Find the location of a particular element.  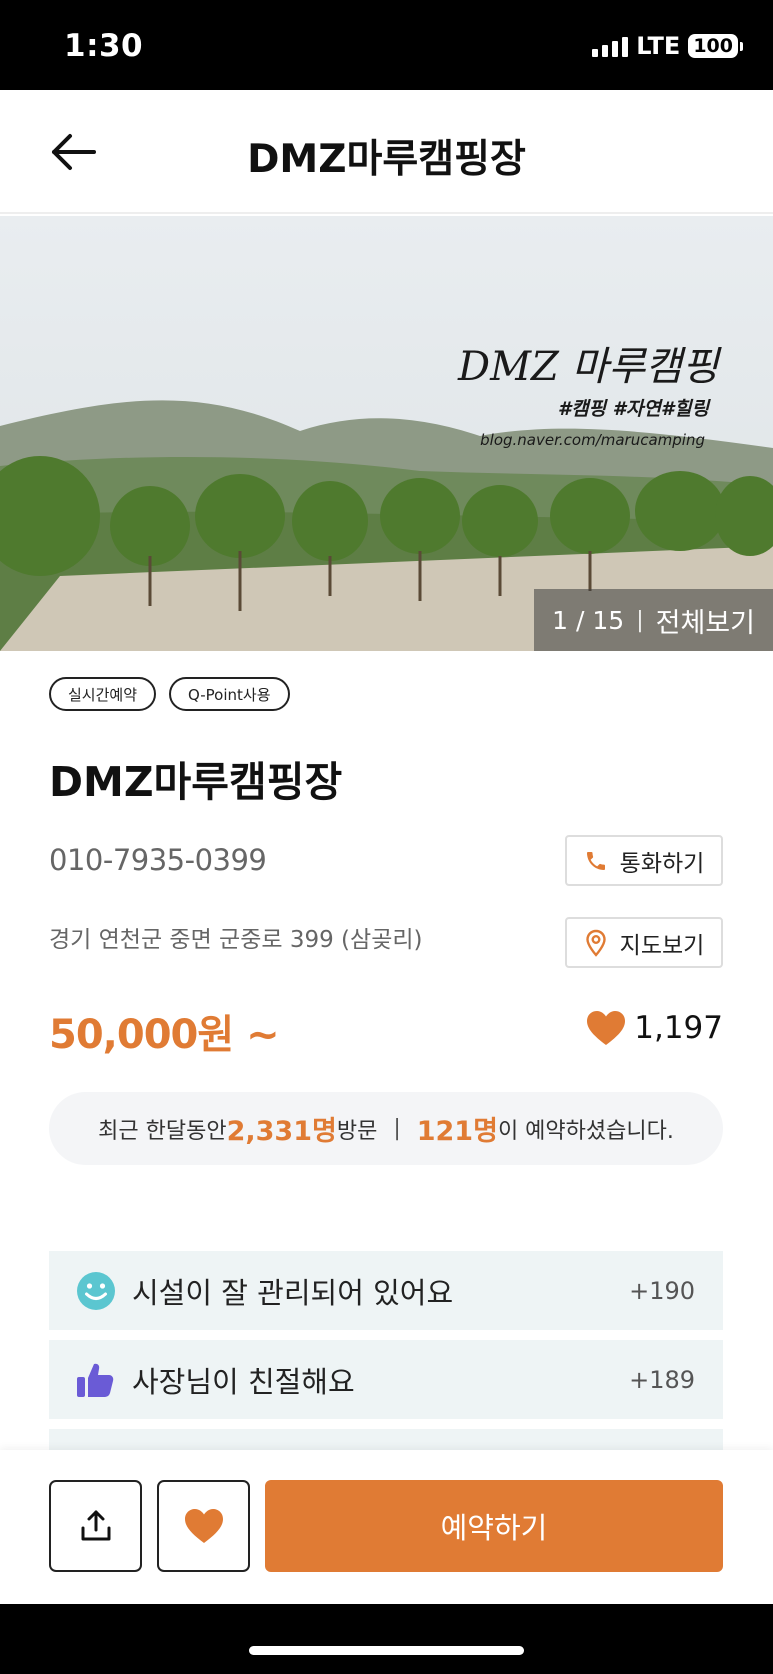

chip-qpoint: Q-Point사용 is located at coordinates (229, 694).